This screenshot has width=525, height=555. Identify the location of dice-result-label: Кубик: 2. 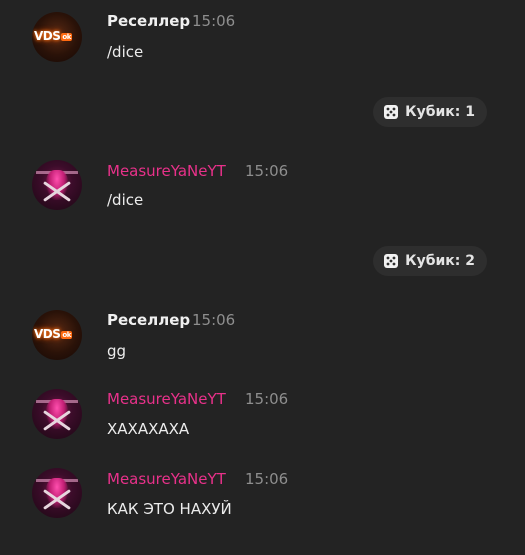
(440, 261).